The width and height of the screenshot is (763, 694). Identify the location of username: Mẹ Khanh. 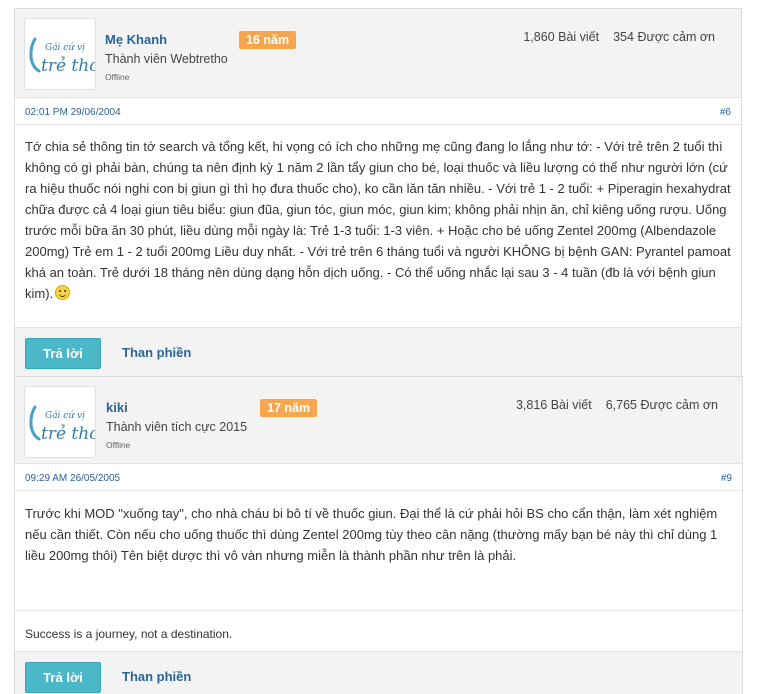
(136, 39).